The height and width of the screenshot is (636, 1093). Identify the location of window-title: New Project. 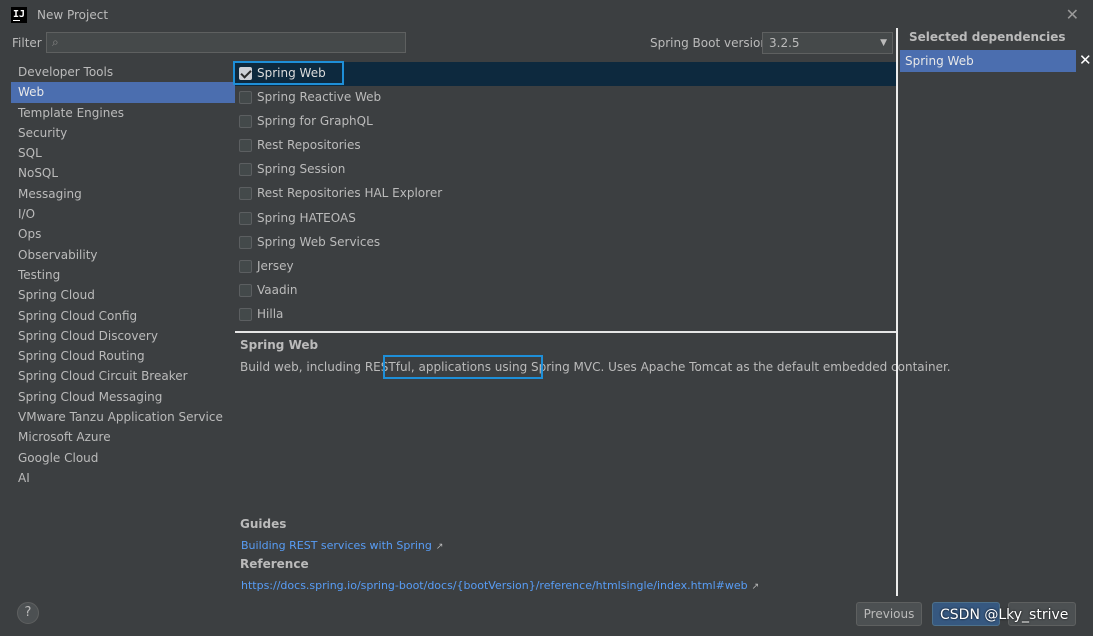
(73, 15).